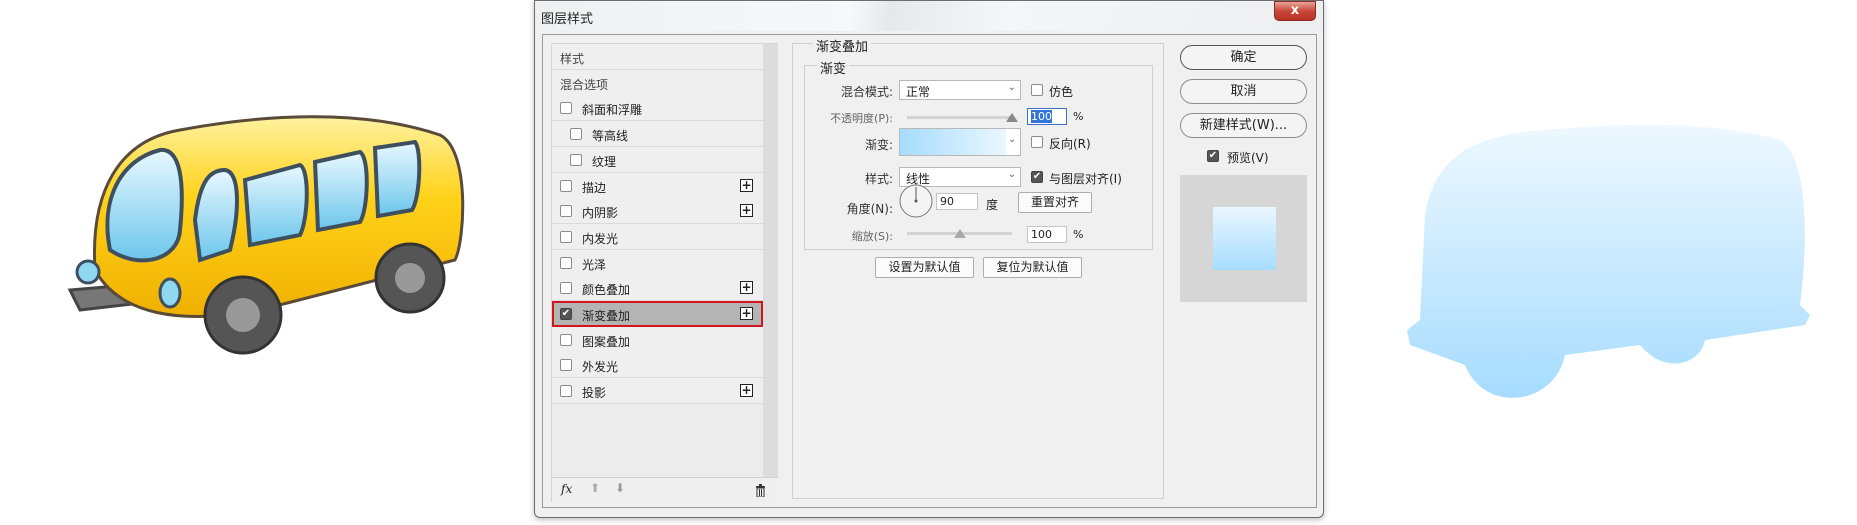  What do you see at coordinates (924, 267) in the screenshot?
I see `make-default-button: 设置为默认值` at bounding box center [924, 267].